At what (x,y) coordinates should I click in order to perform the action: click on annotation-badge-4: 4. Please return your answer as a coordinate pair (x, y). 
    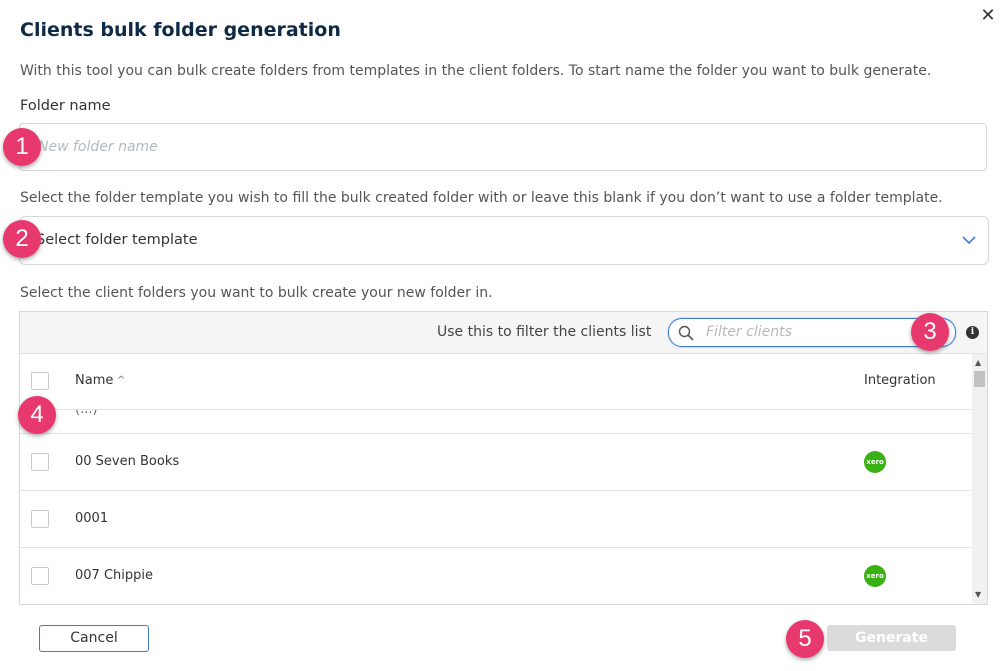
    Looking at the image, I should click on (37, 415).